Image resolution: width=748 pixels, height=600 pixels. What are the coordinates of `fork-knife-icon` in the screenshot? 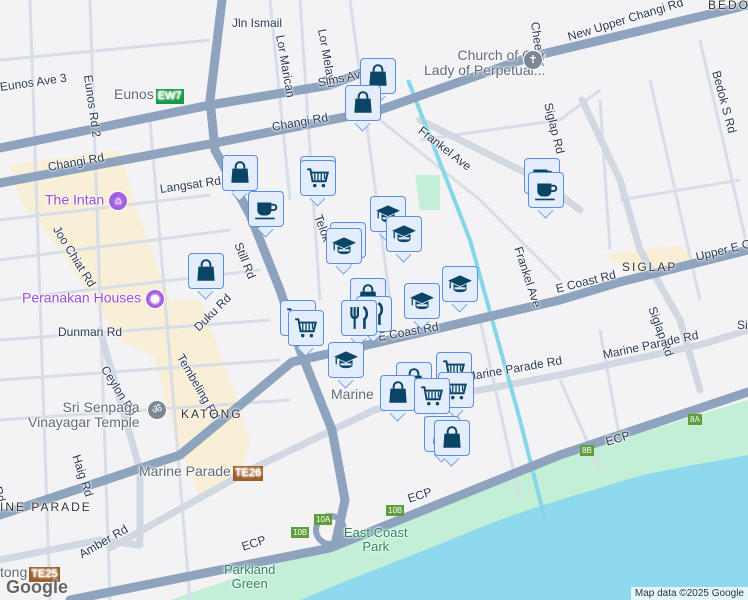 It's located at (359, 318).